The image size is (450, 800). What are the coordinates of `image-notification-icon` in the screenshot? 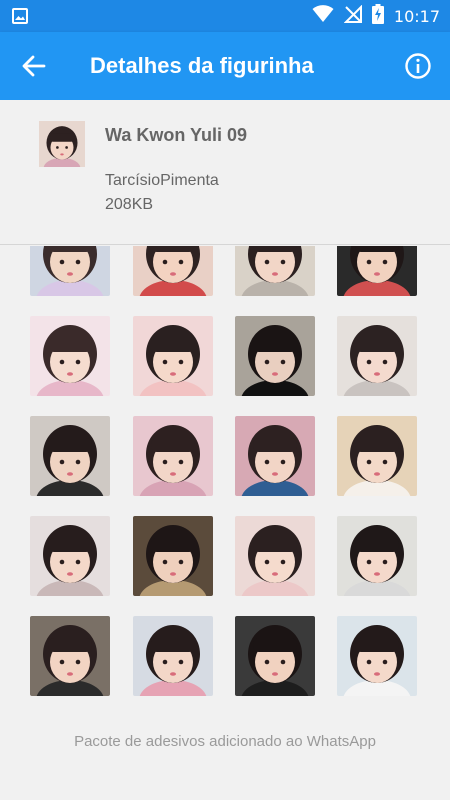 It's located at (20, 18).